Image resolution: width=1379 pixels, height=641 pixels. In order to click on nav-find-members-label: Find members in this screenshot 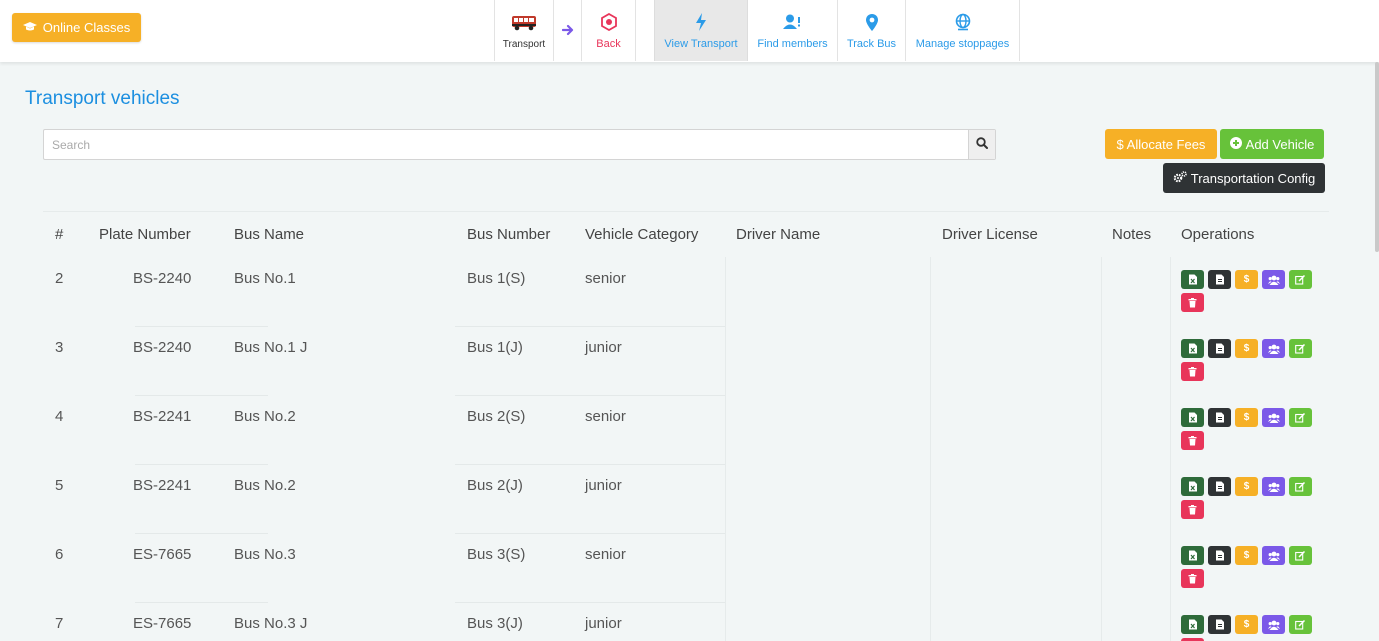, I will do `click(792, 44)`.